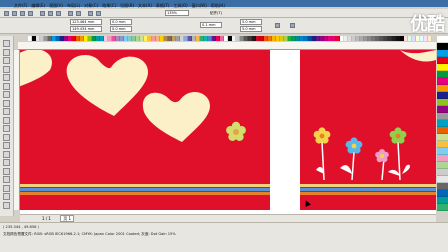 The width and height of the screenshot is (448, 252). Describe the element at coordinates (177, 13) in the screenshot. I see `zoom-level-field: 135%` at that location.